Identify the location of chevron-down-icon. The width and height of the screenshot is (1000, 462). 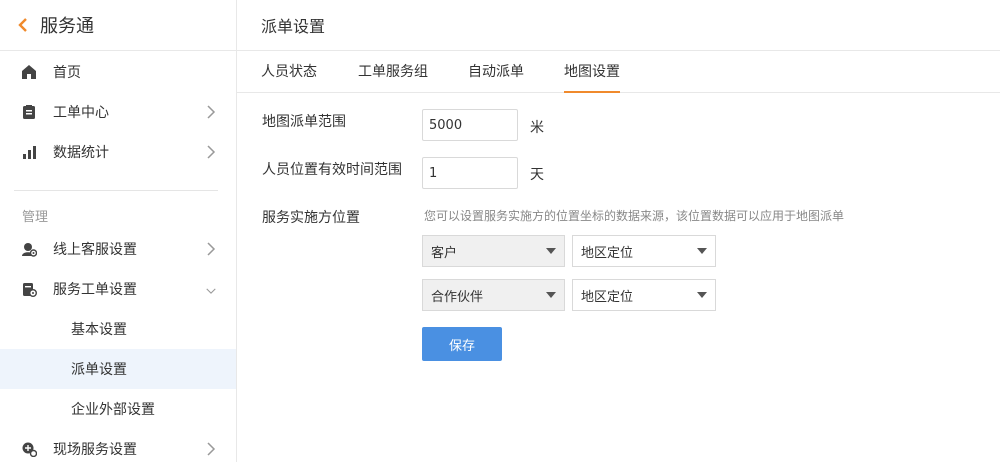
(211, 291).